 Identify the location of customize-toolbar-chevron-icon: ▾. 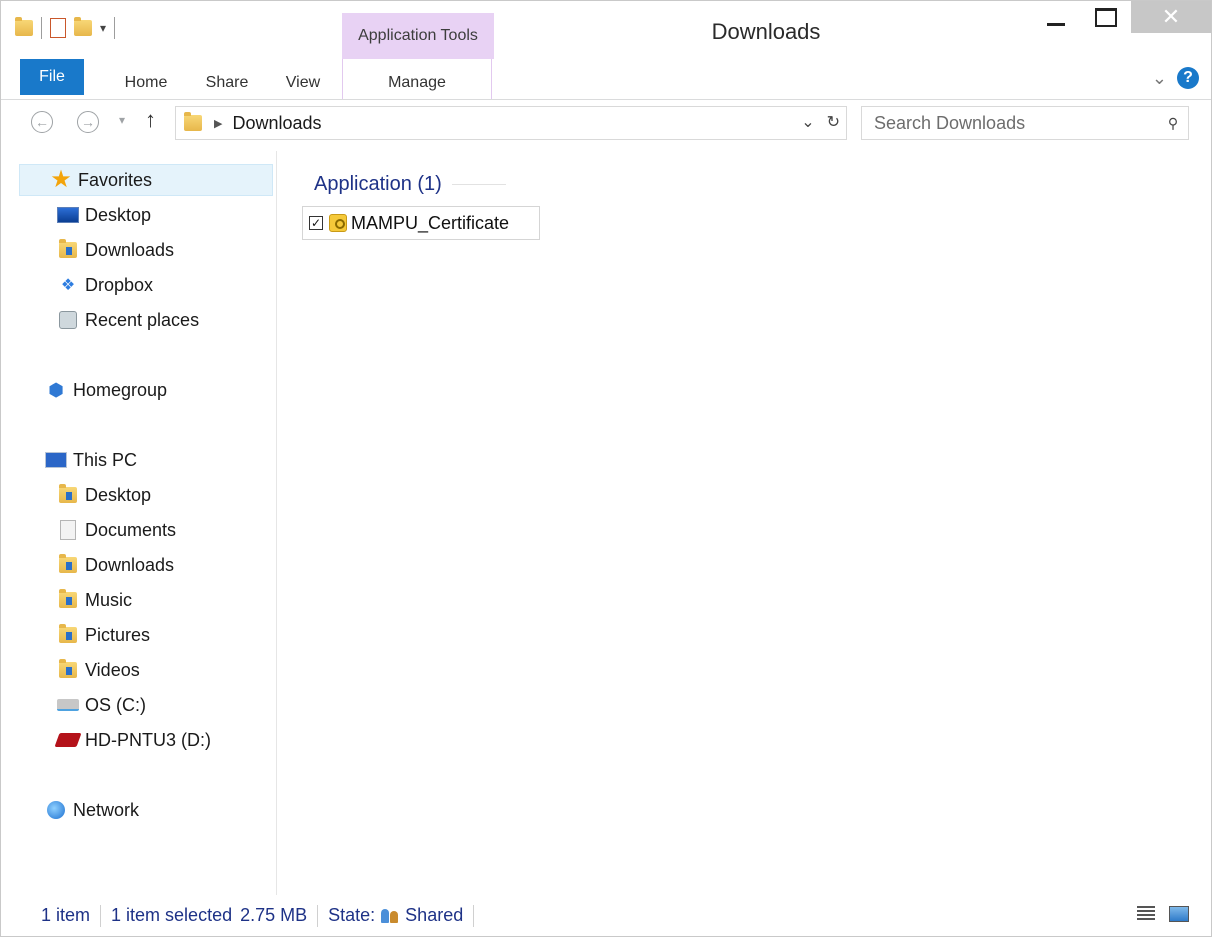
(103, 28).